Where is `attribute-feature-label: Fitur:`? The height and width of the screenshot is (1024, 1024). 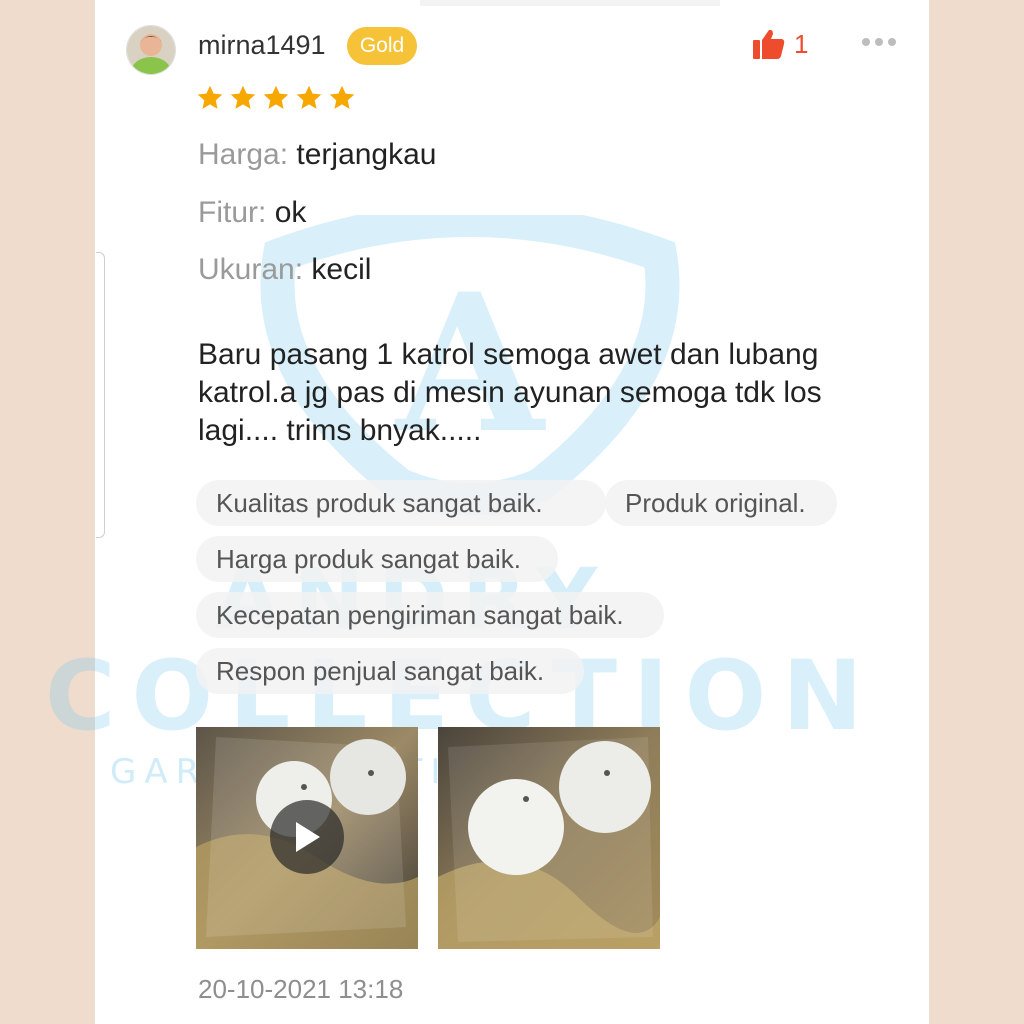 attribute-feature-label: Fitur: is located at coordinates (232, 212).